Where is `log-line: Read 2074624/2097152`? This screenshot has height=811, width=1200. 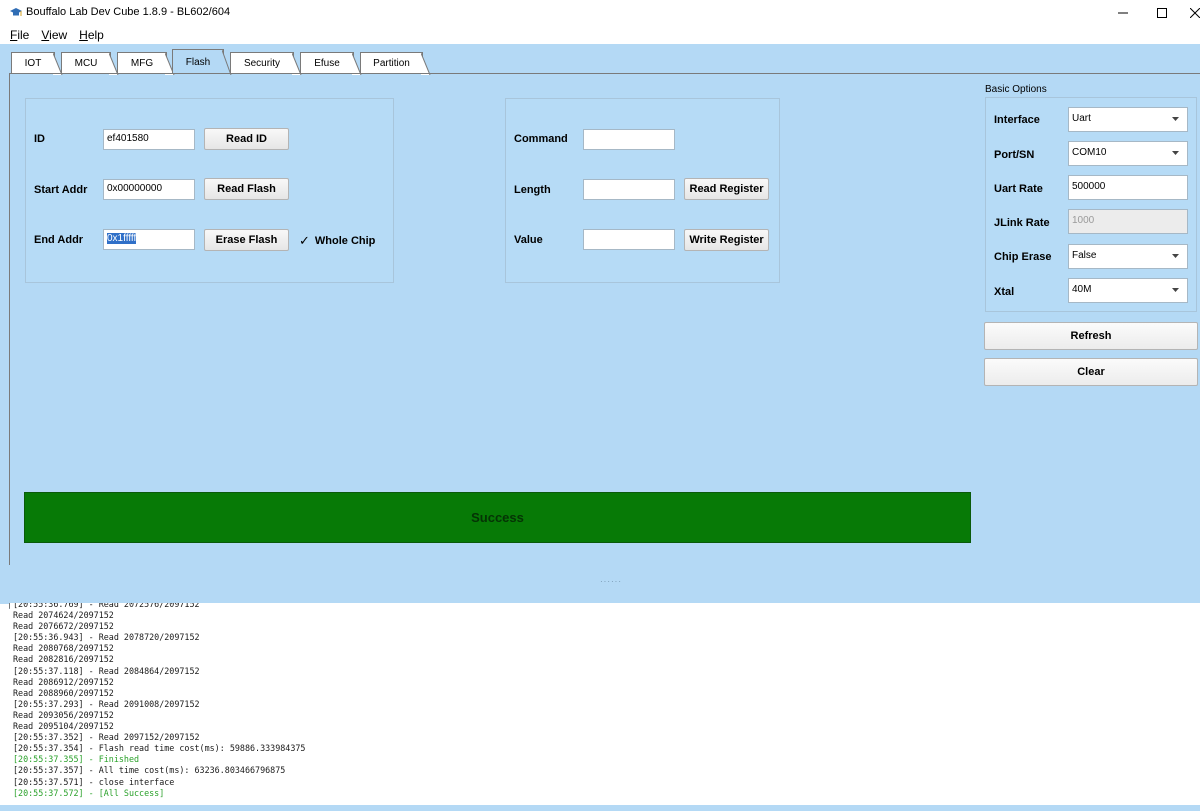
log-line: Read 2074624/2097152 is located at coordinates (63, 615).